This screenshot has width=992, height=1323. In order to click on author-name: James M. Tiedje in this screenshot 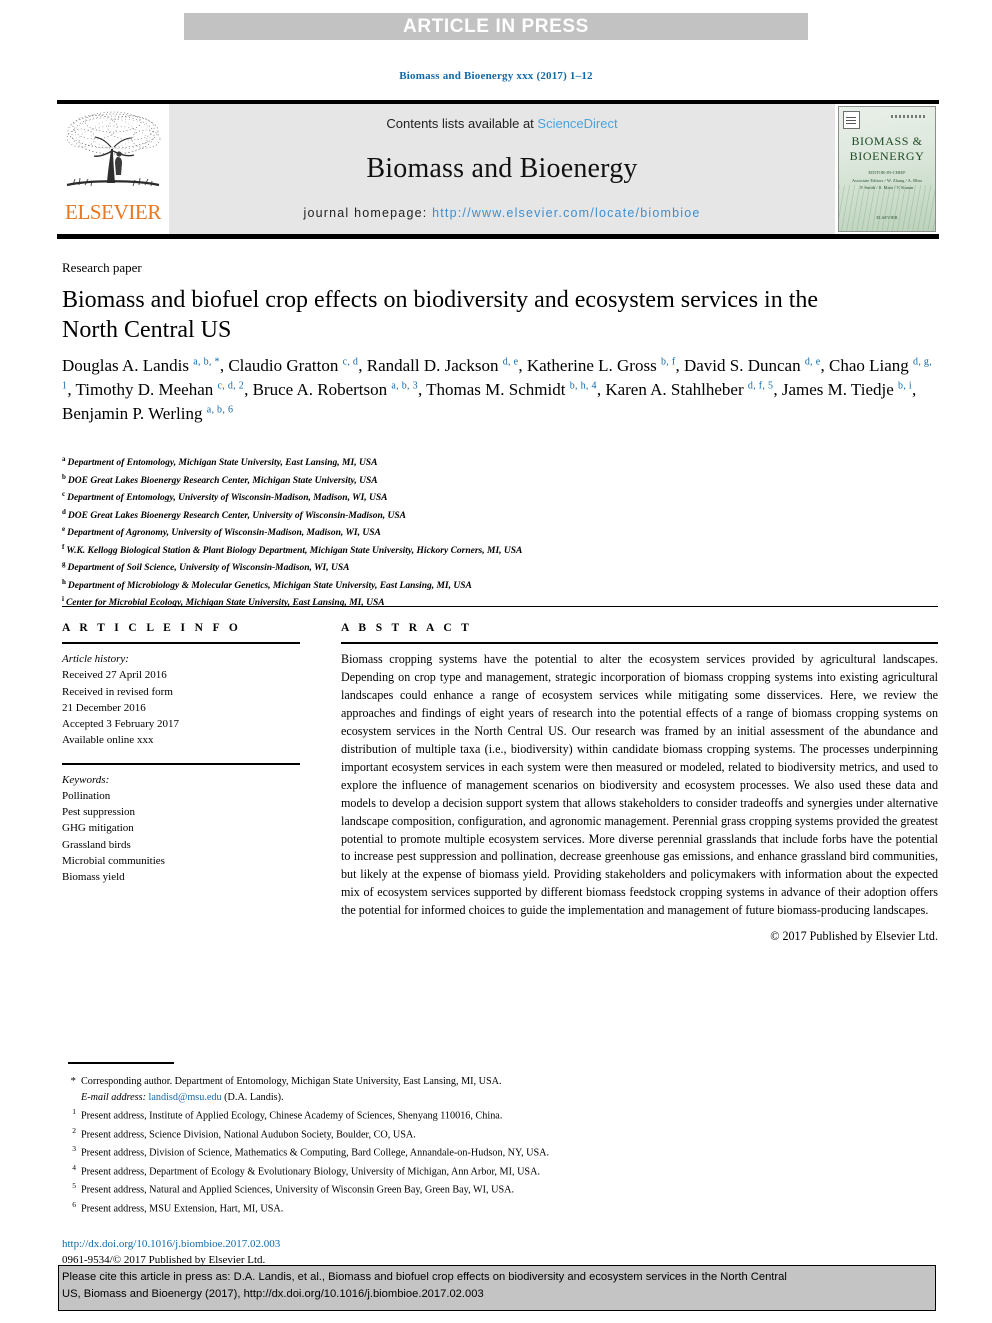, I will do `click(840, 390)`.